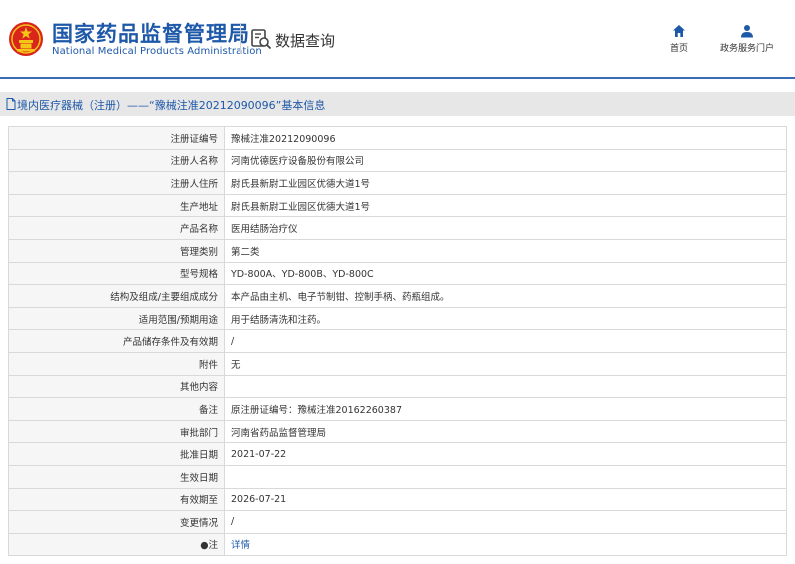  I want to click on table-row: 附件无, so click(397, 363).